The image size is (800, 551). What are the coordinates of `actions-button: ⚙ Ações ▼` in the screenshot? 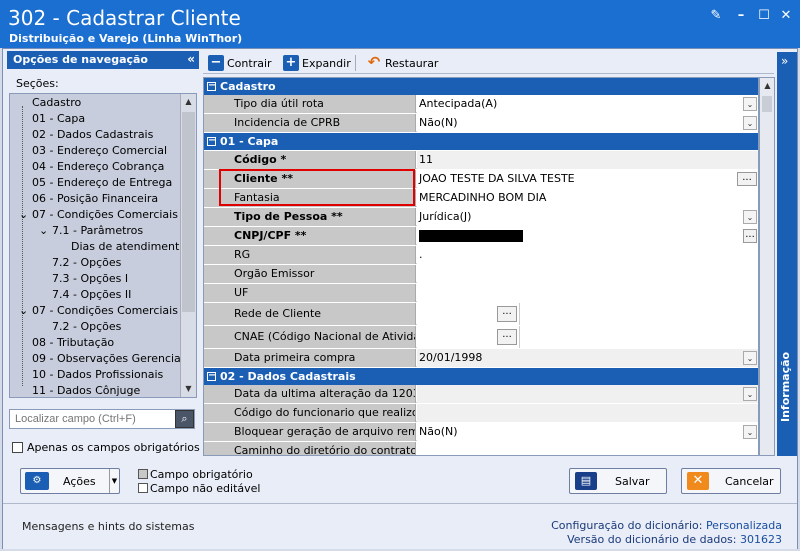 It's located at (70, 481).